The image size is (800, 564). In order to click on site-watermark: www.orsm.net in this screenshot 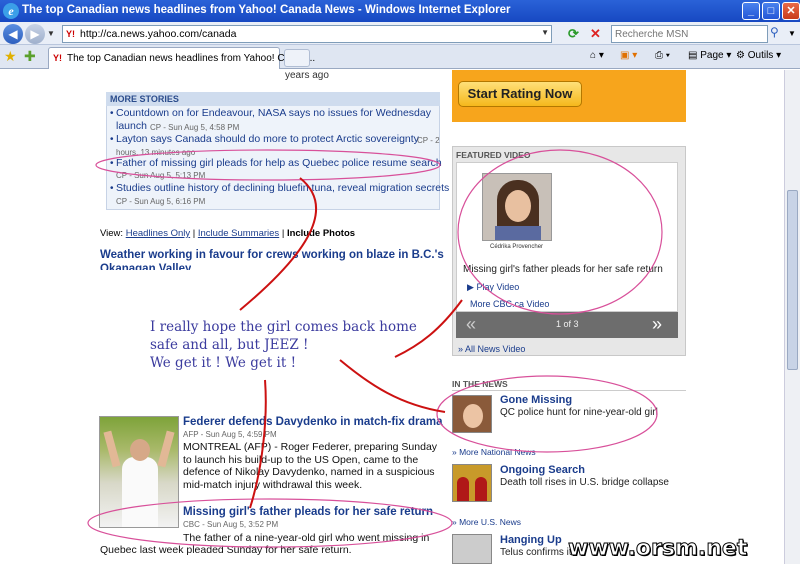, I will do `click(657, 549)`.